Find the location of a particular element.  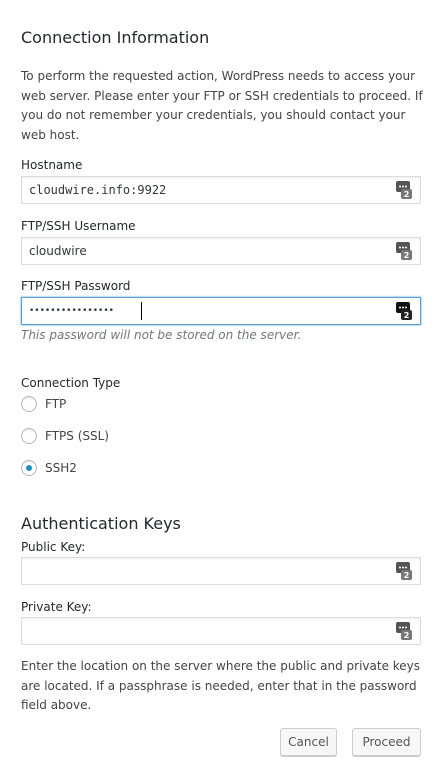

password-input: •••••••••••••••• 2 is located at coordinates (221, 311).